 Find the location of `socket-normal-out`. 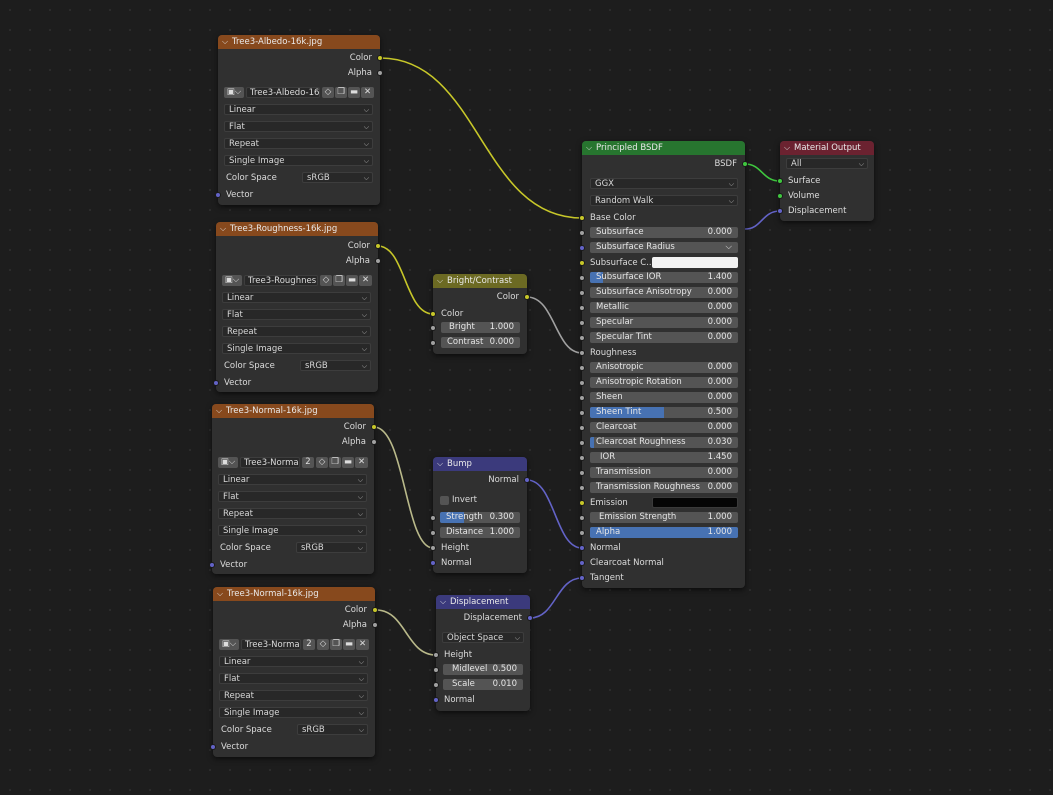

socket-normal-out is located at coordinates (527, 480).